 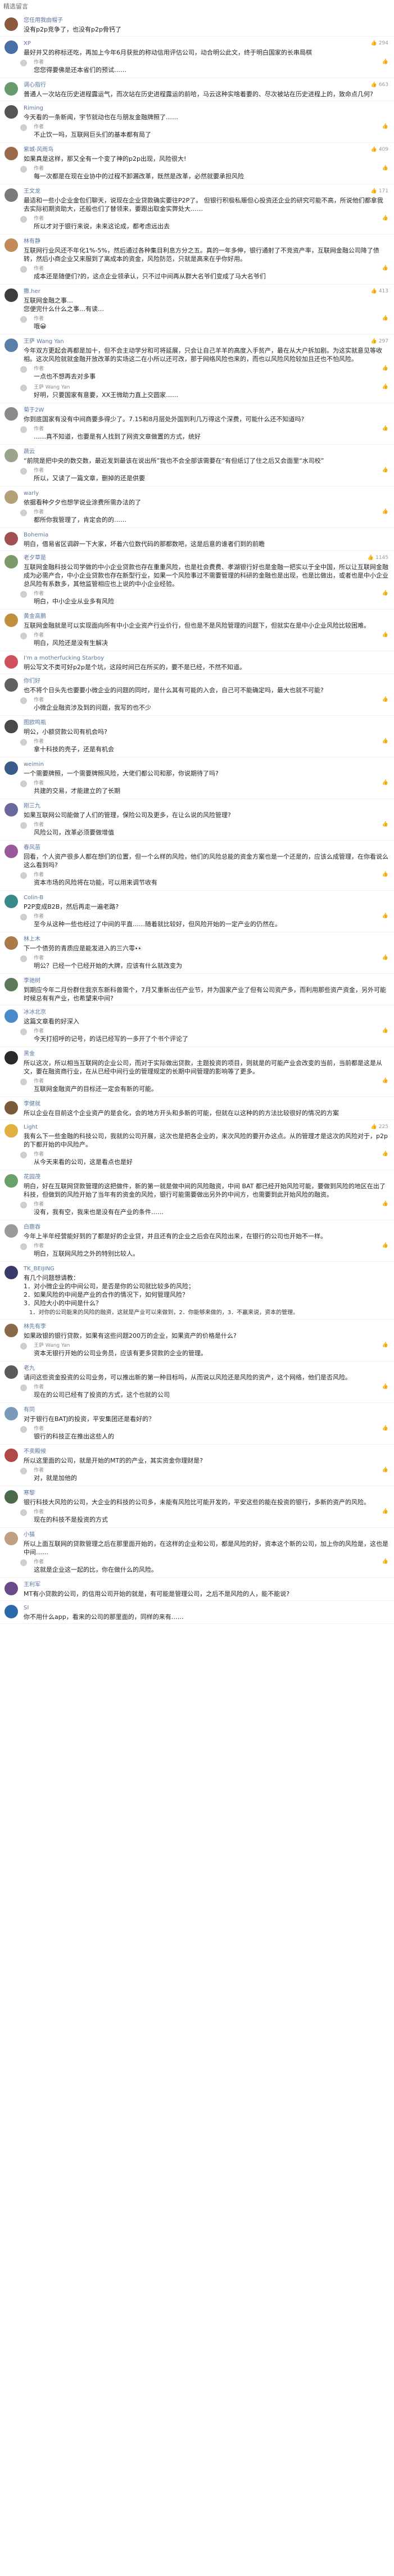 I want to click on commenter-name: 调心指行, so click(x=206, y=85).